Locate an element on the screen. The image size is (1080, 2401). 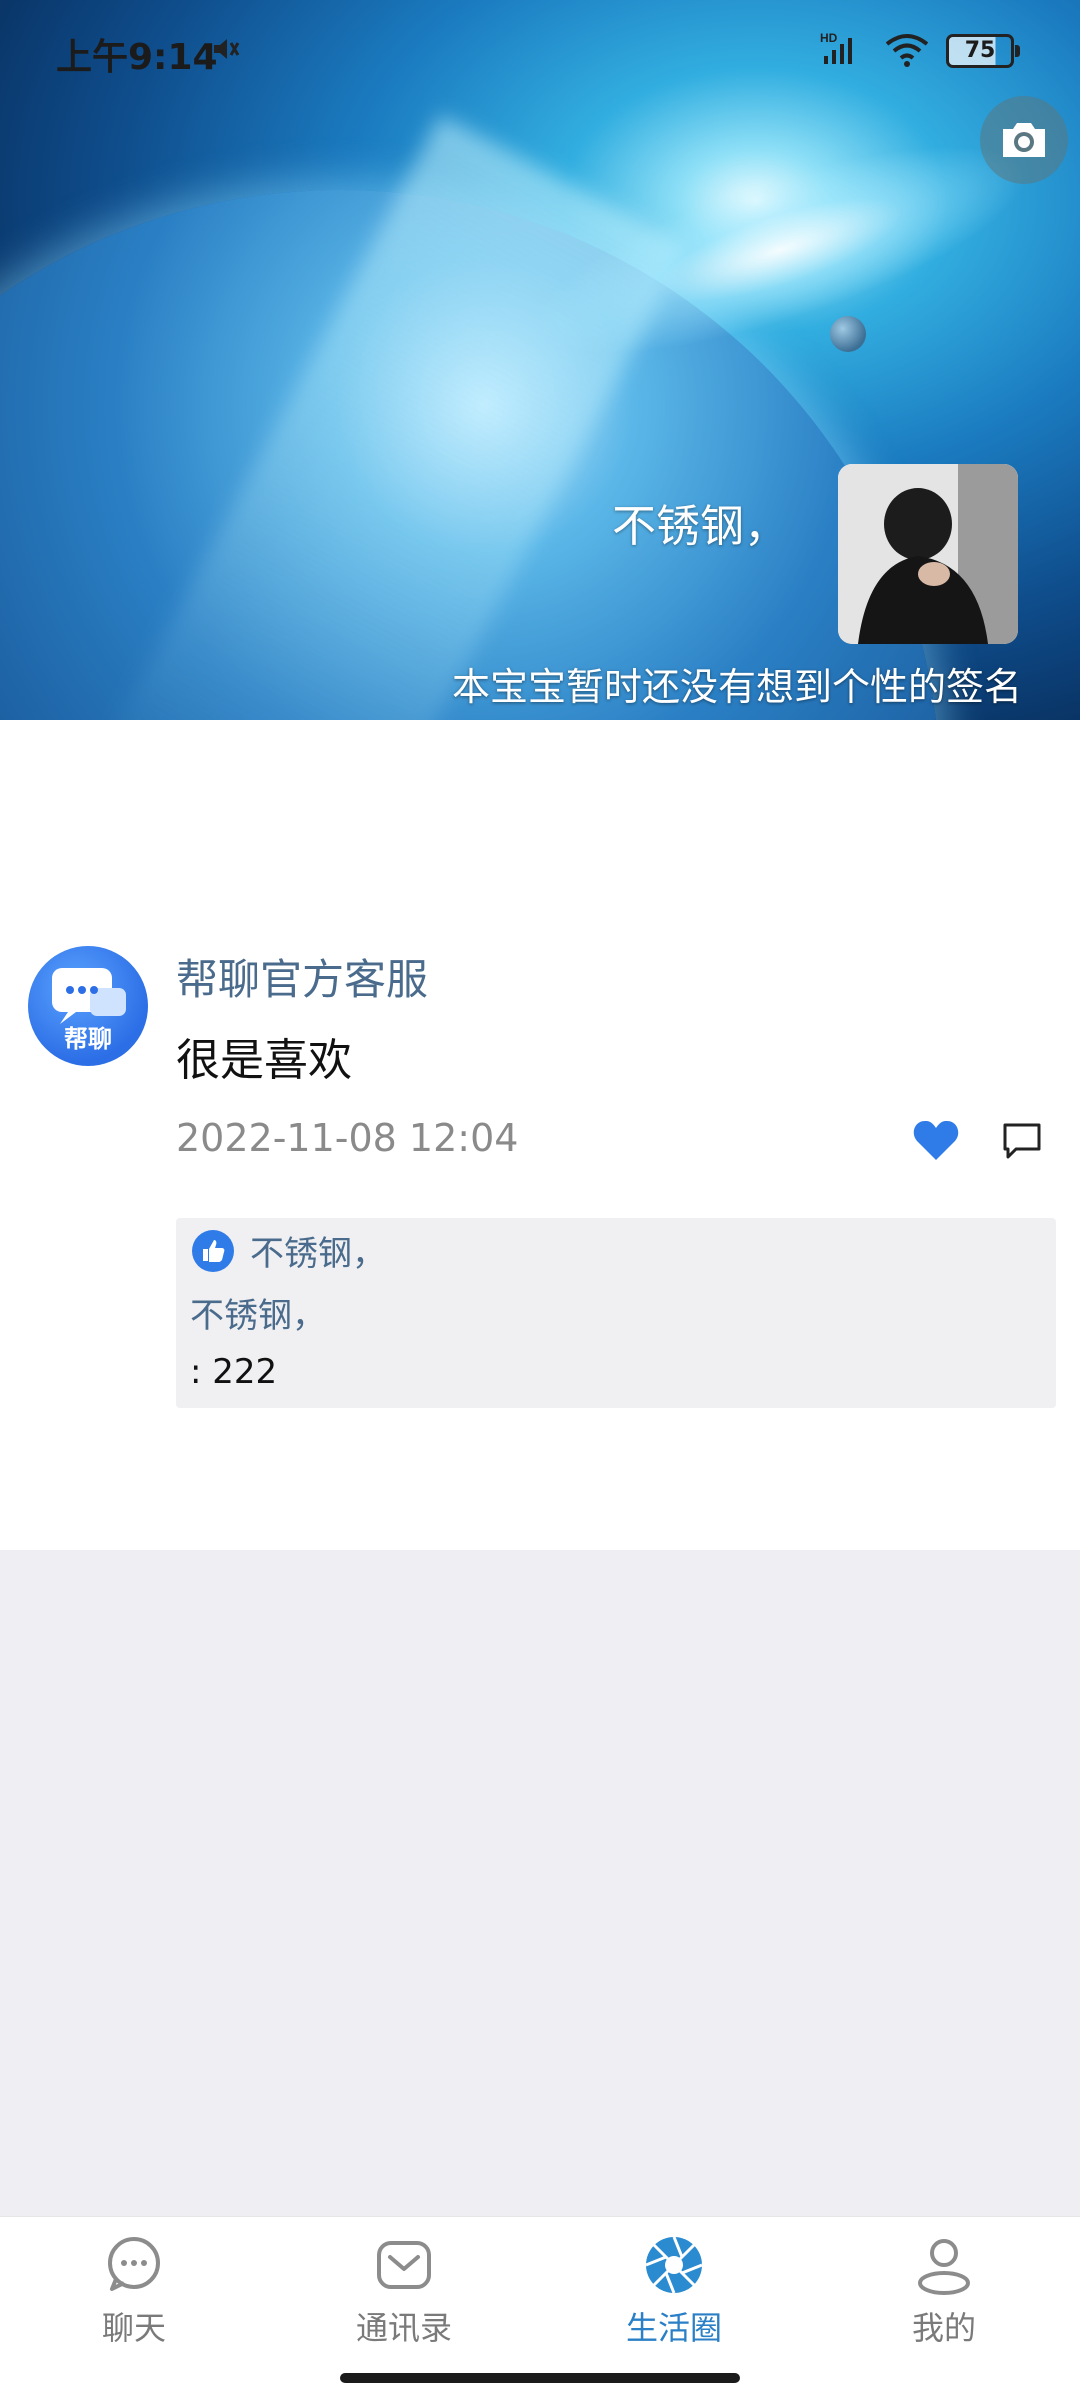
tab-contacts: 通讯录 is located at coordinates (404, 2292).